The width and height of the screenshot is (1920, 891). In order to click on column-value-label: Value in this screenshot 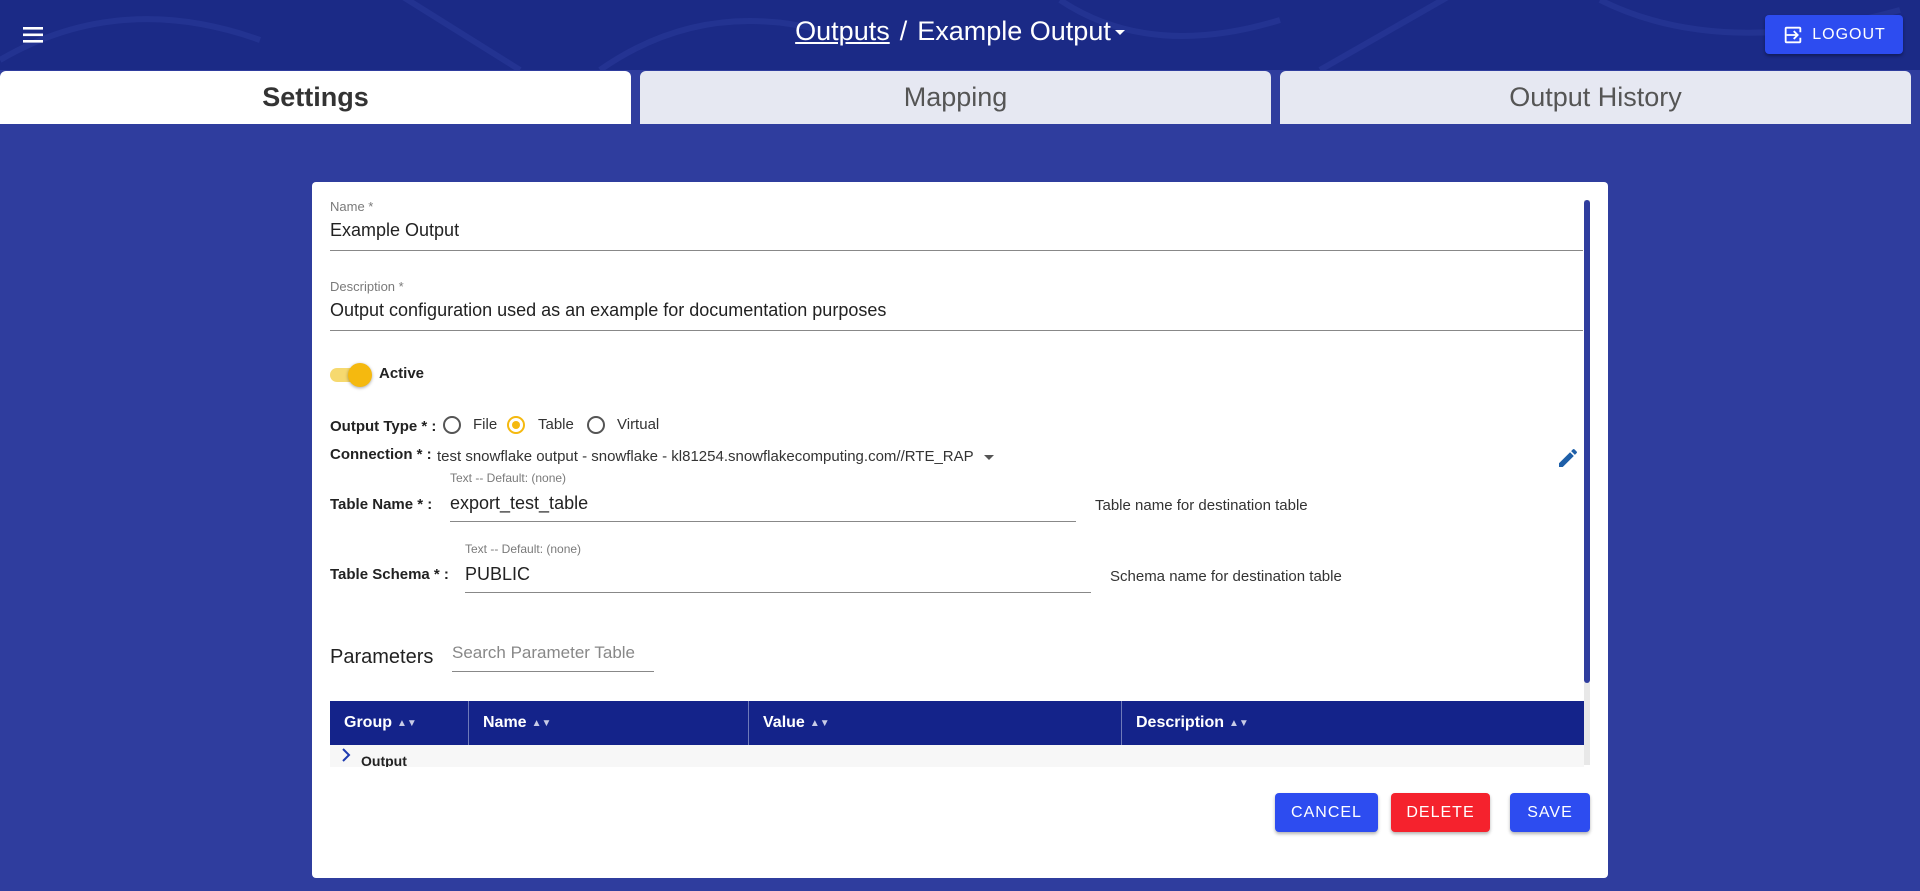, I will do `click(784, 722)`.